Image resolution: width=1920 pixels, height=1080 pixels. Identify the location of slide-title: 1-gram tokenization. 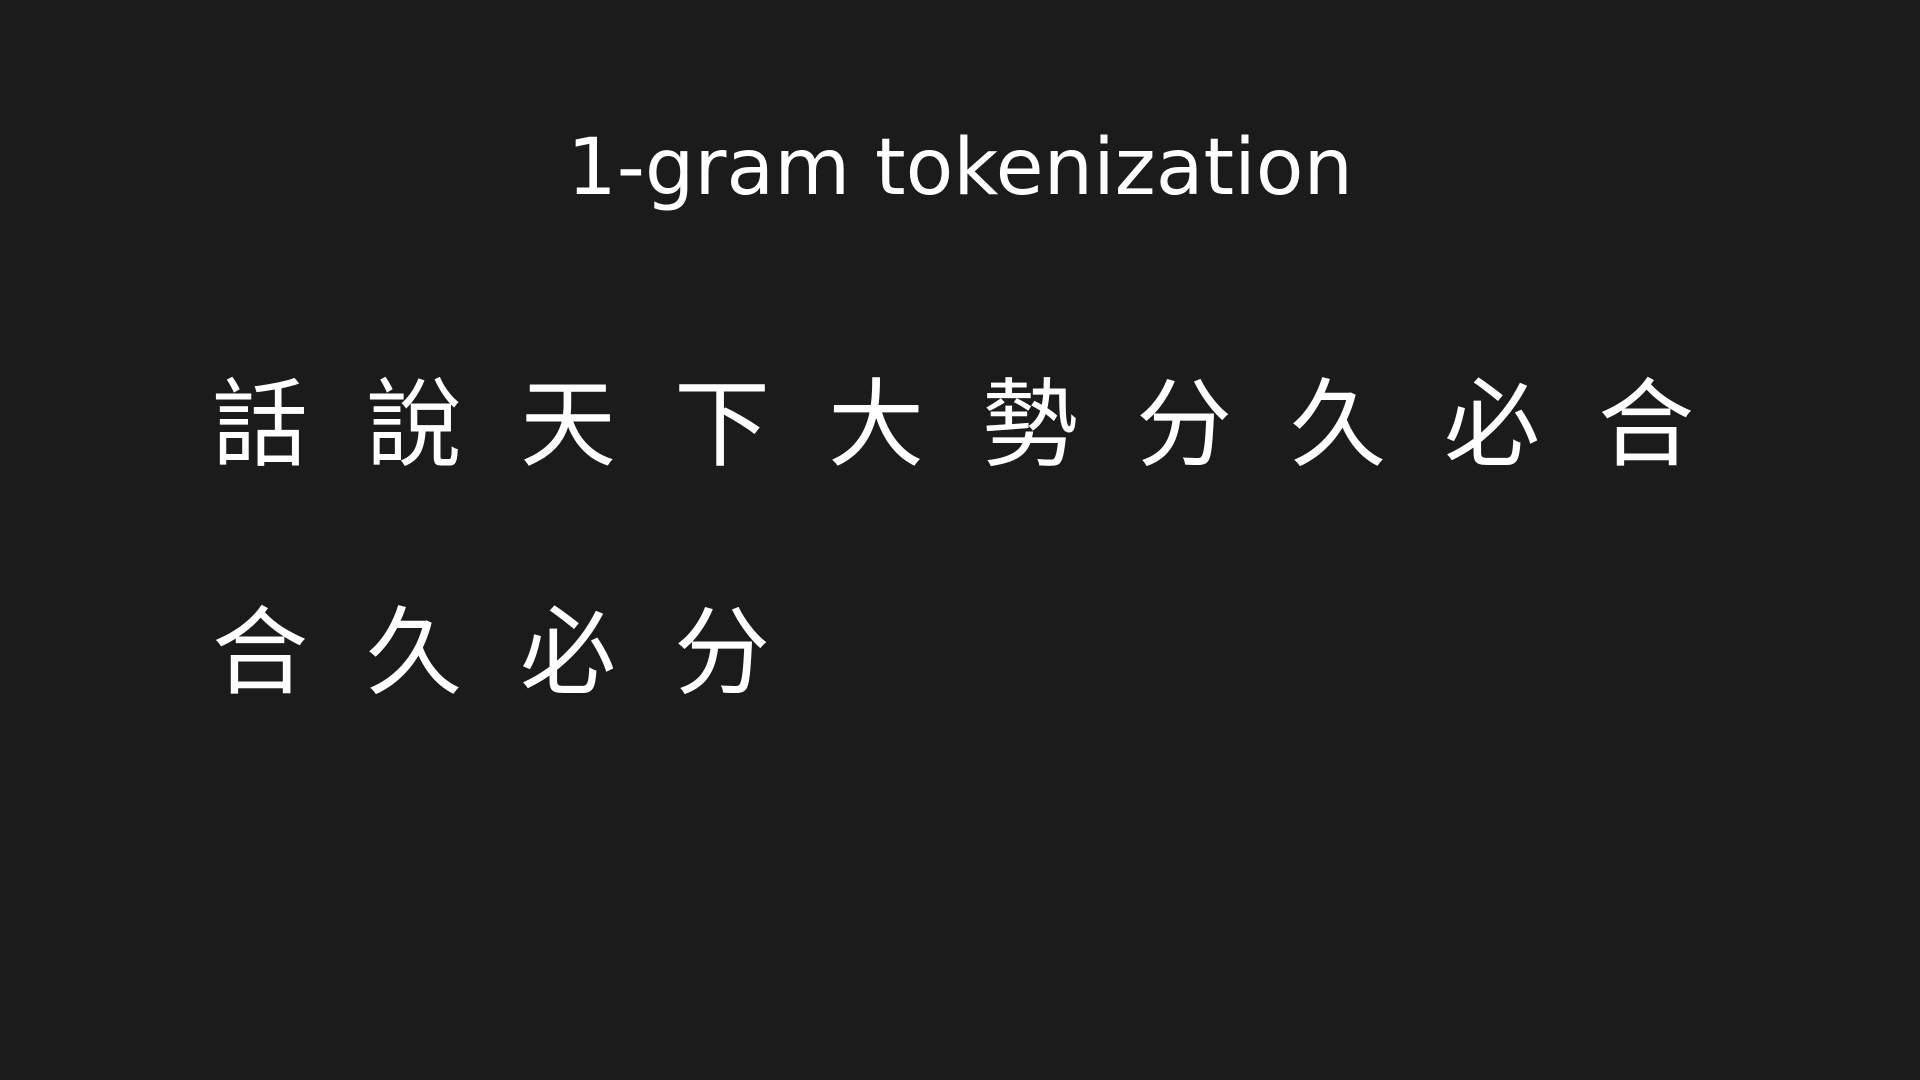
(960, 168).